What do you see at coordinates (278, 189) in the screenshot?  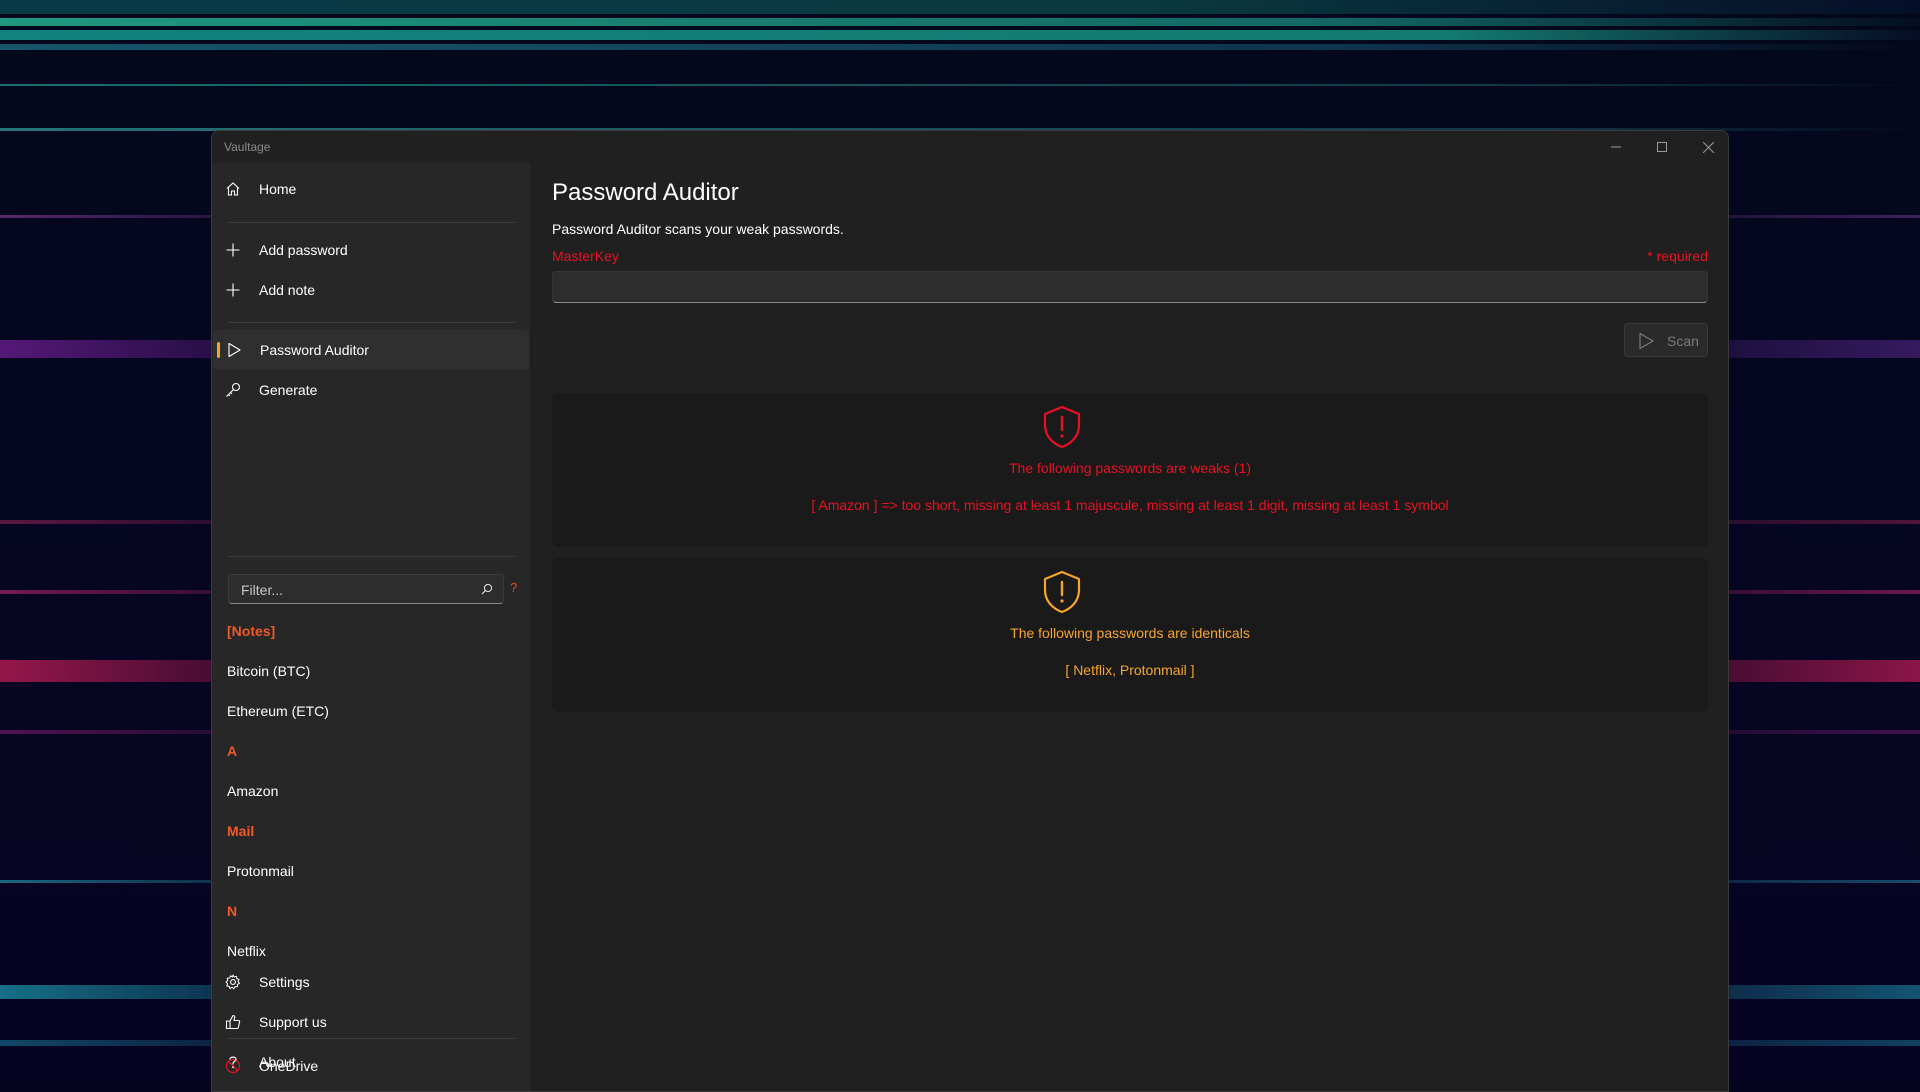 I see `nav-item-label: Home` at bounding box center [278, 189].